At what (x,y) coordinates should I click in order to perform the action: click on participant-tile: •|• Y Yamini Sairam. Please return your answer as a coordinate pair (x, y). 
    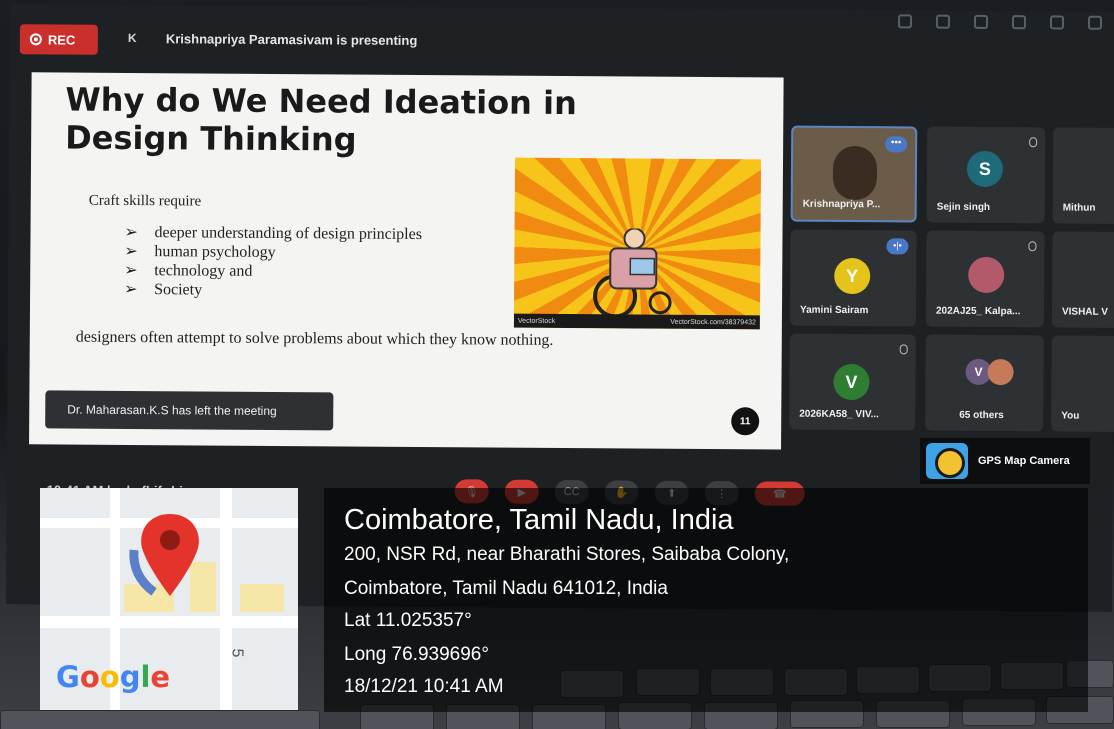
    Looking at the image, I should click on (853, 278).